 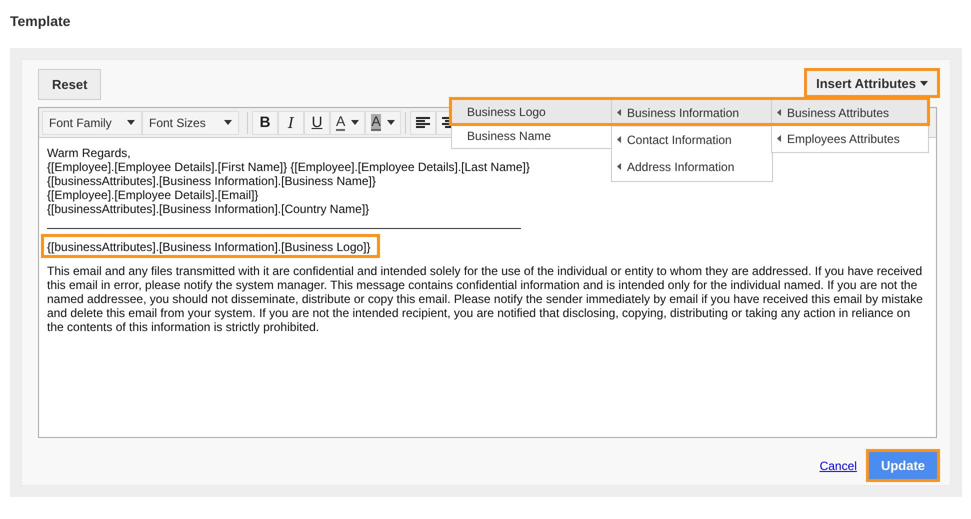 I want to click on dropdown: Font Family, so click(x=92, y=122).